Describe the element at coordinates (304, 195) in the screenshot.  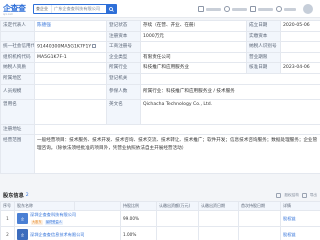
I see `export-icon` at that location.